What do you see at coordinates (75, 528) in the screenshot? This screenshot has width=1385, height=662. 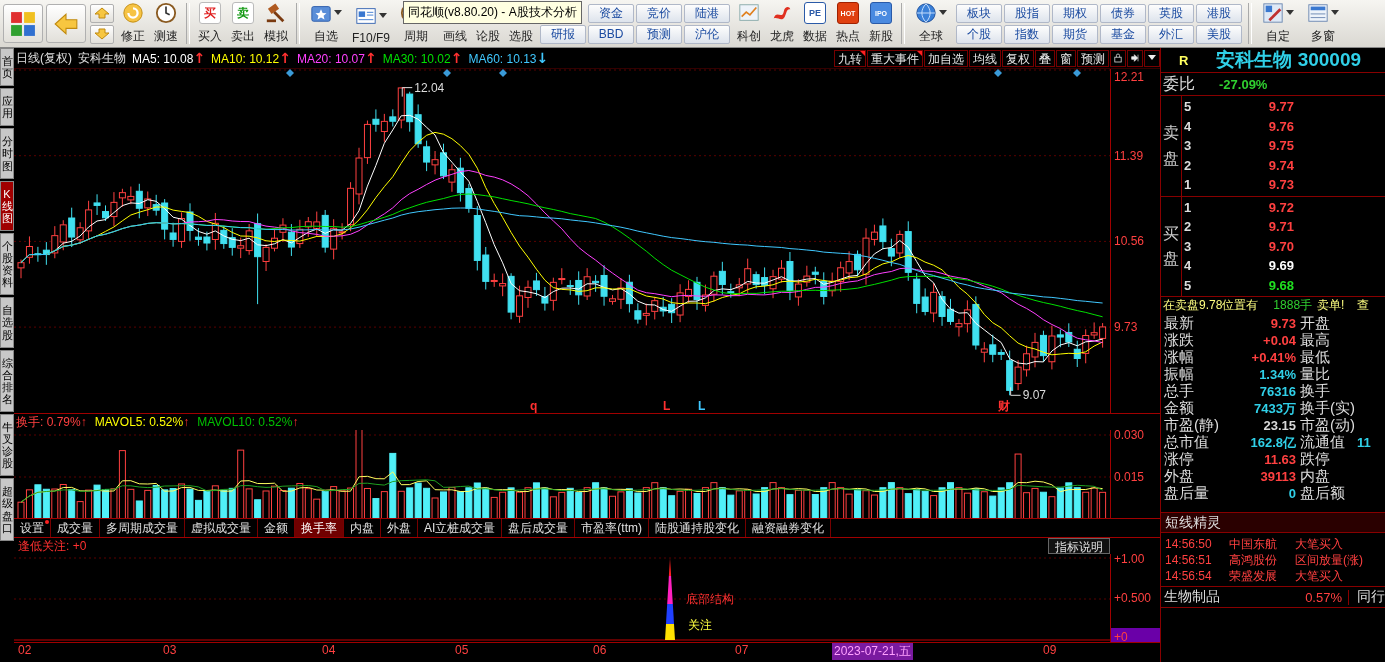 I see `indicator-tab: 成交量` at bounding box center [75, 528].